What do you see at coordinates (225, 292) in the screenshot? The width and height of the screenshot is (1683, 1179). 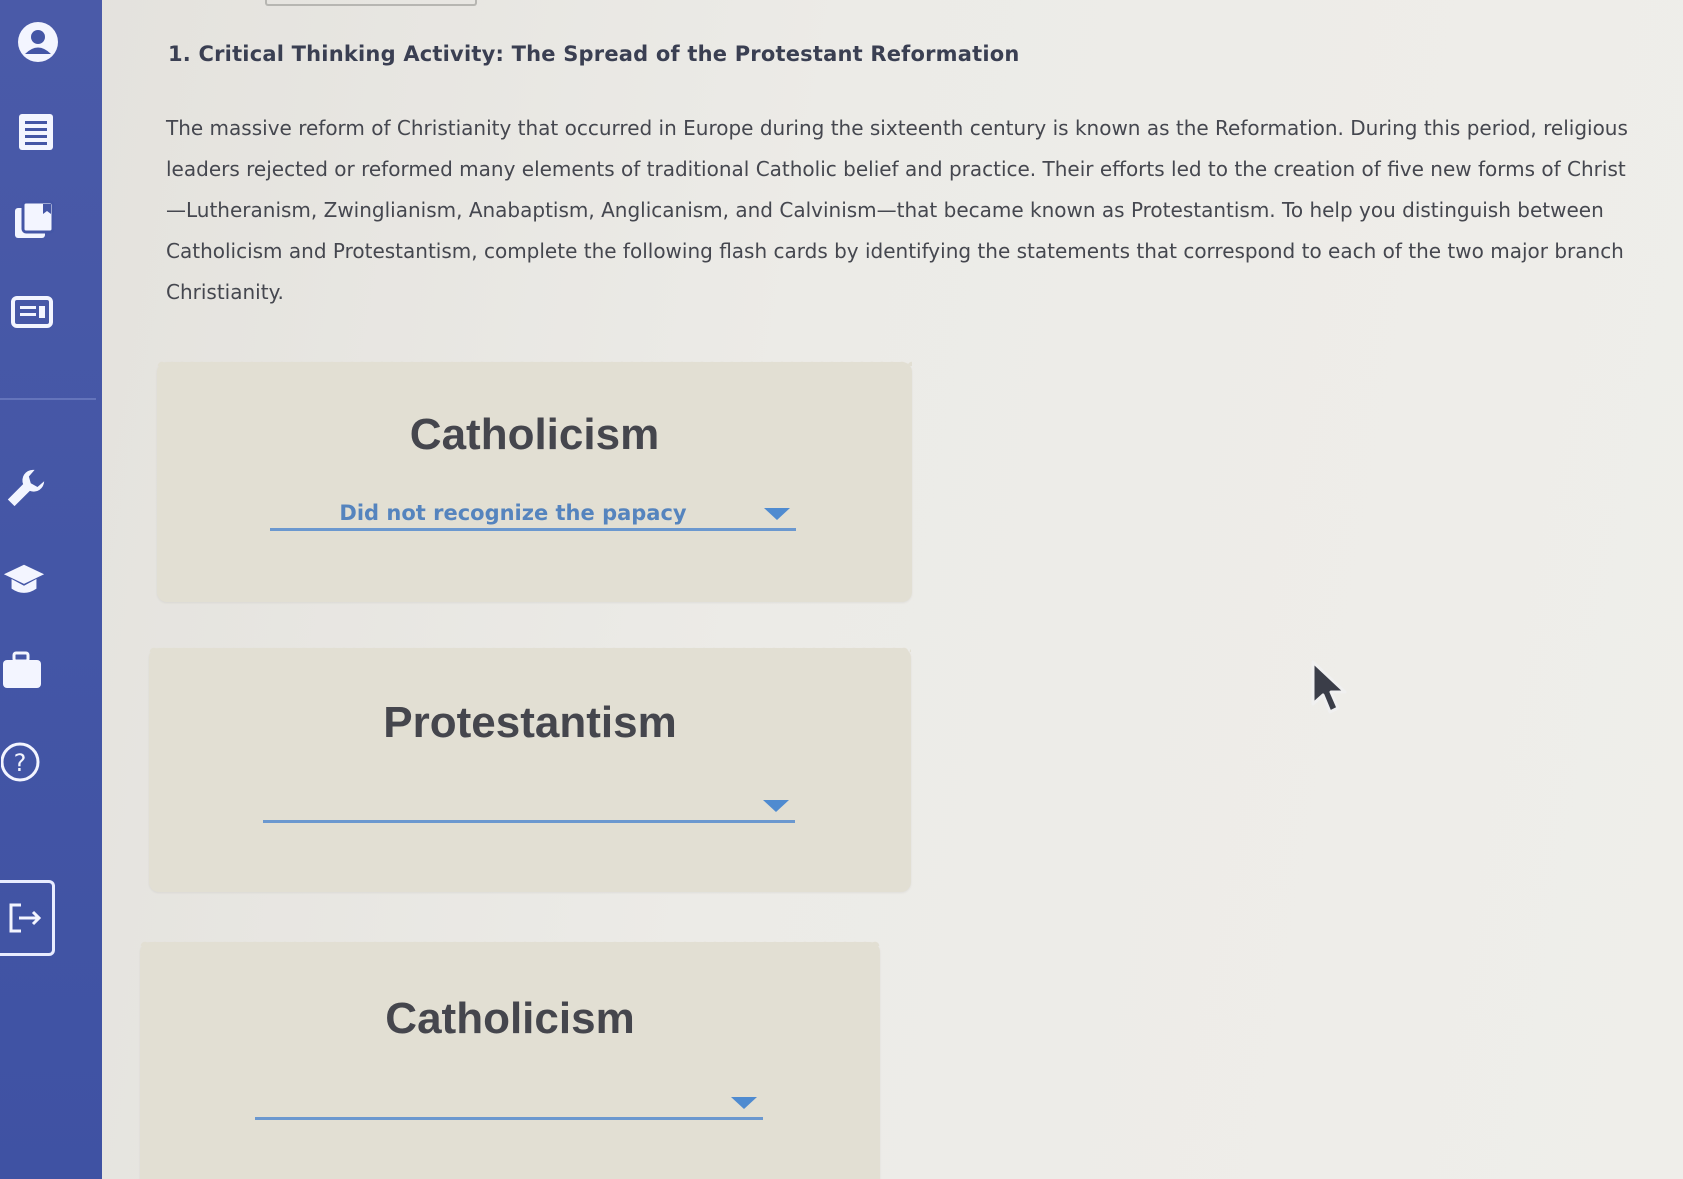 I see `intro-line: Christianity.` at bounding box center [225, 292].